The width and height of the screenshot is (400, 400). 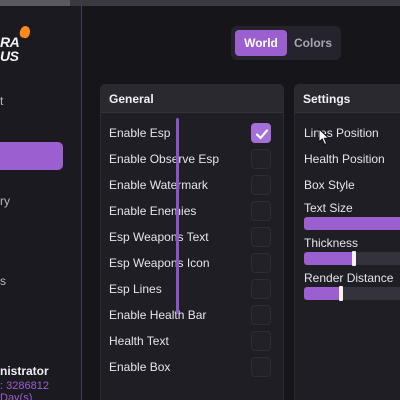 What do you see at coordinates (158, 315) in the screenshot?
I see `option-label: Enable Health Bar` at bounding box center [158, 315].